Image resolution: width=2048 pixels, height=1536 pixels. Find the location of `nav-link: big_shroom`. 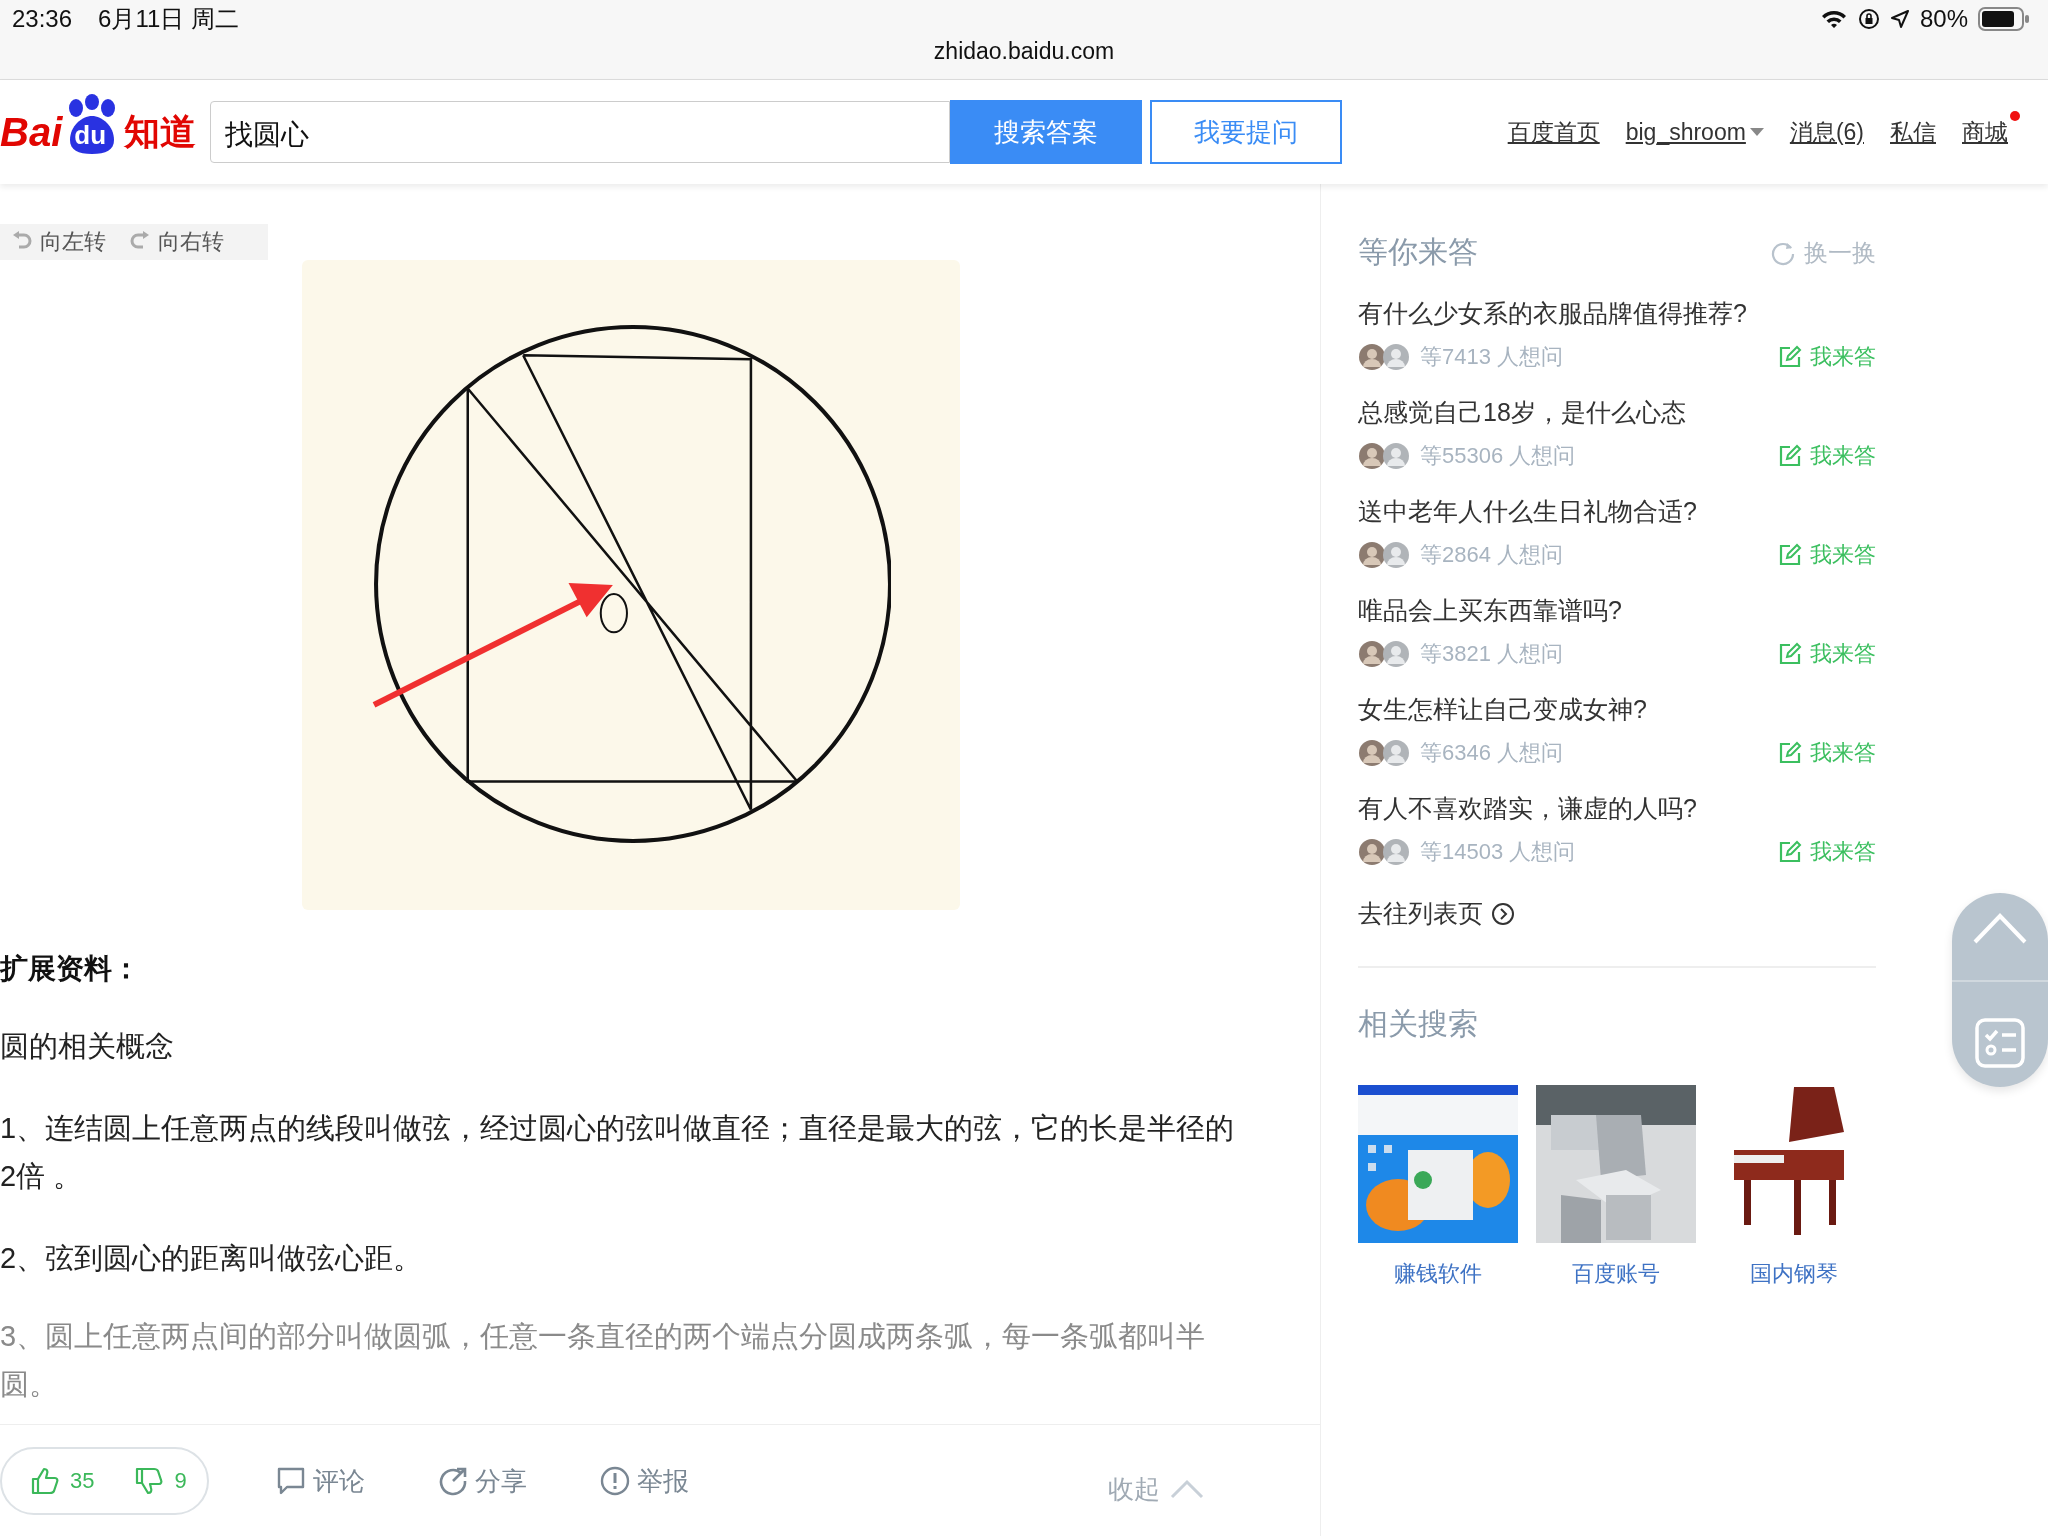

nav-link: big_shroom is located at coordinates (1685, 132).